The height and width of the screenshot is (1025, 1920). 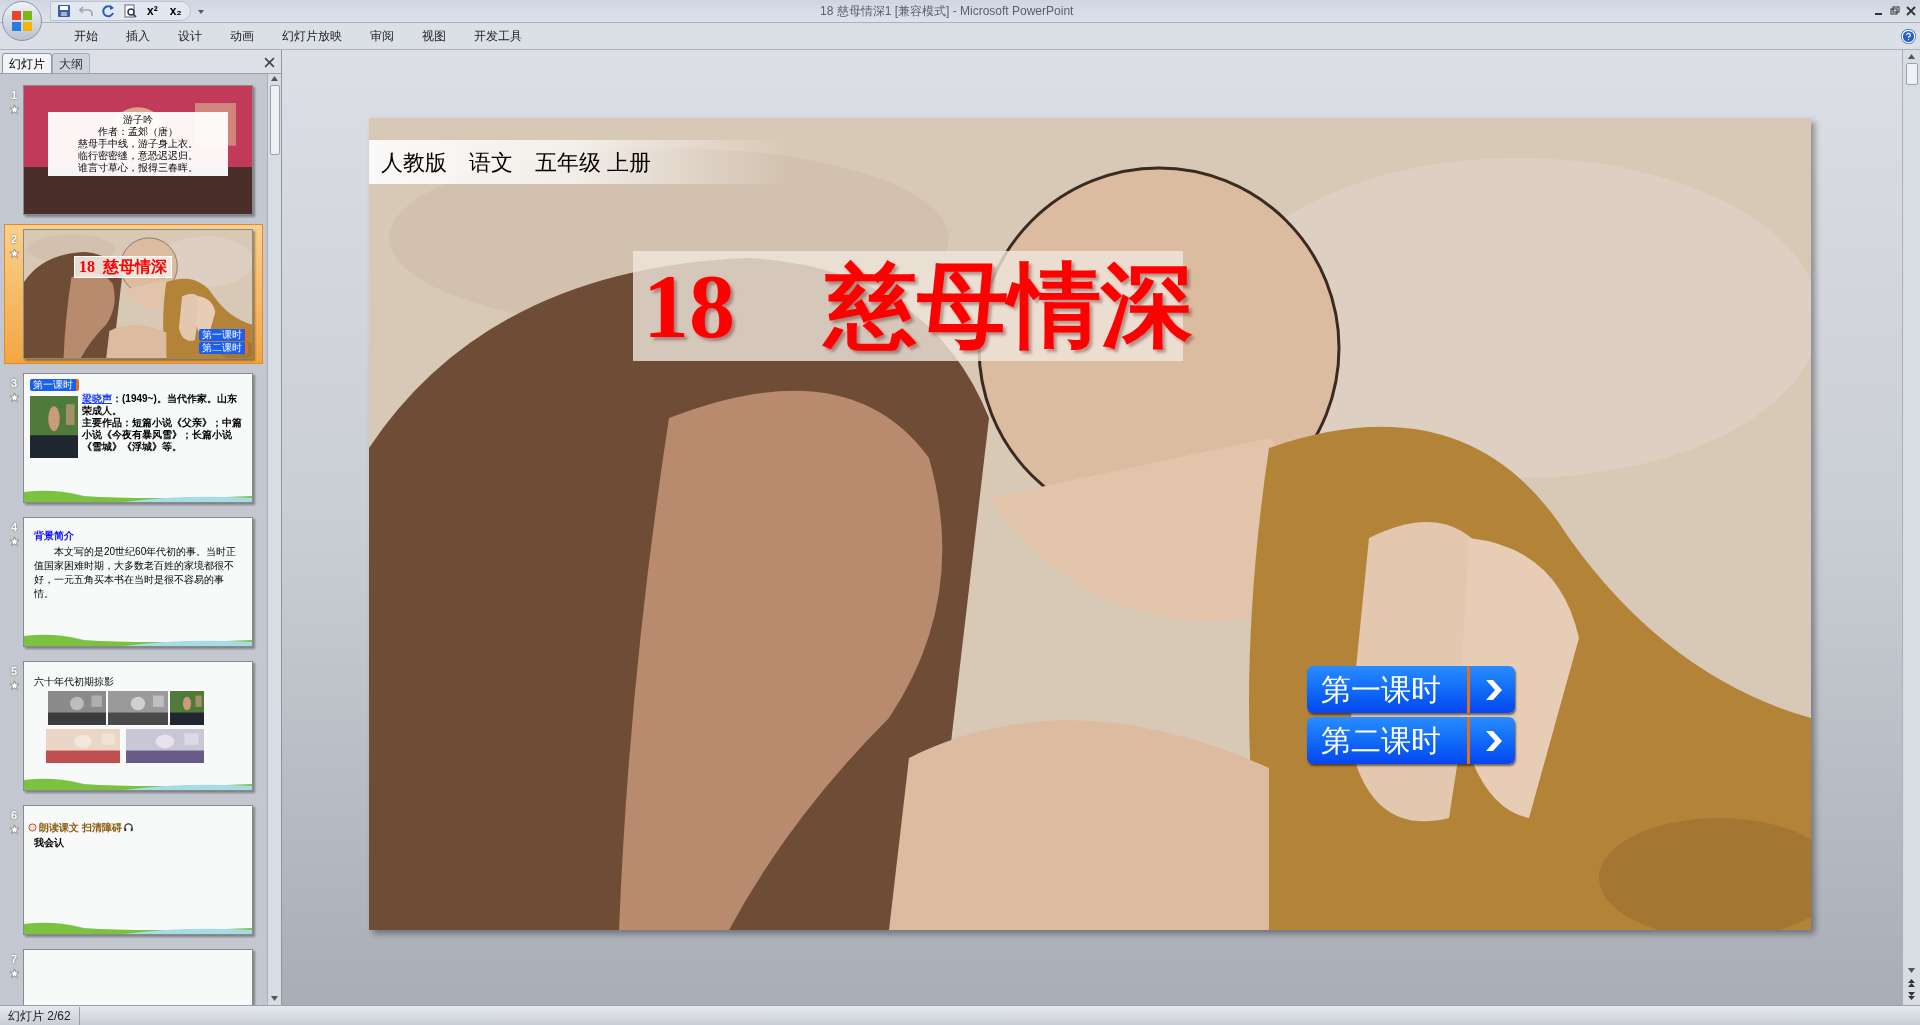 What do you see at coordinates (128, 827) in the screenshot?
I see `headphones-icon` at bounding box center [128, 827].